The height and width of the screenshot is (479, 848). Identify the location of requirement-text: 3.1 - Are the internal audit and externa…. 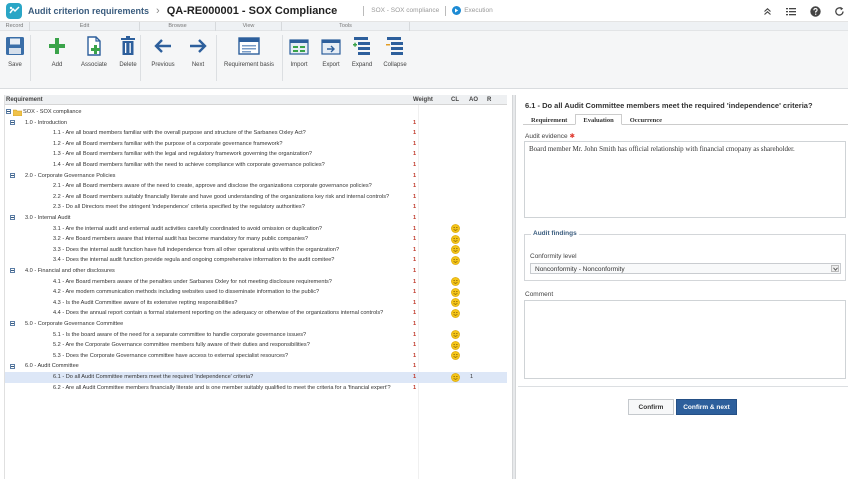
(187, 228).